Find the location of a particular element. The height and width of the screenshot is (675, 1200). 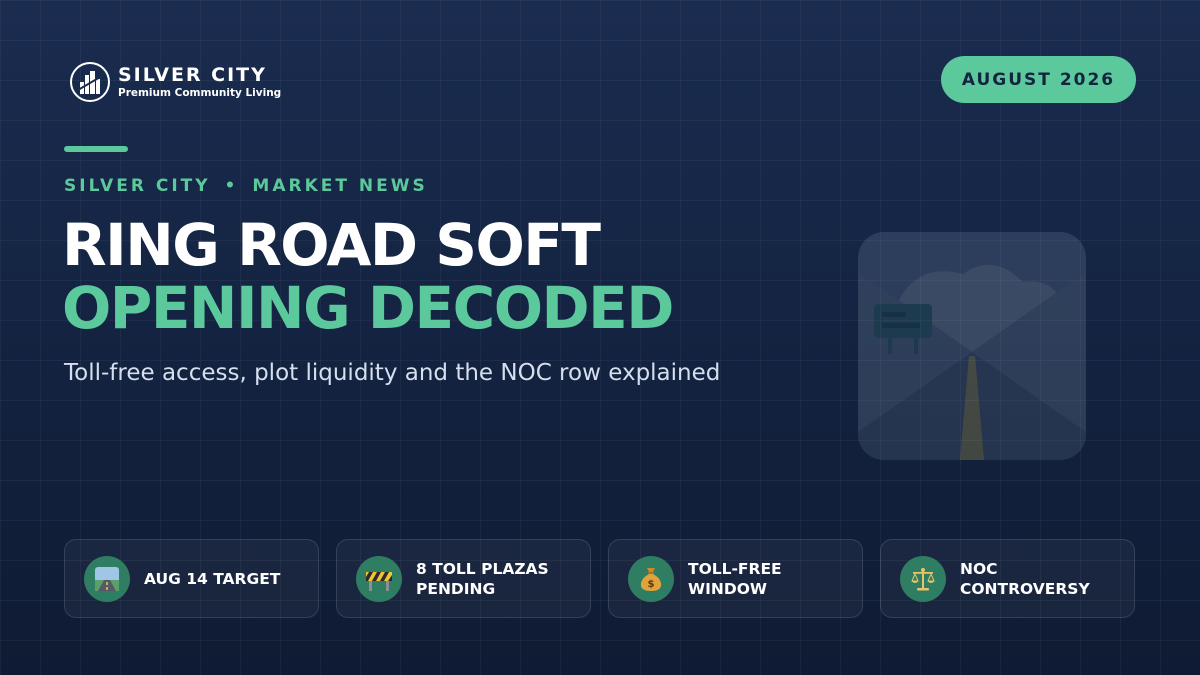

brand-tagline: Premium Community Living is located at coordinates (200, 93).